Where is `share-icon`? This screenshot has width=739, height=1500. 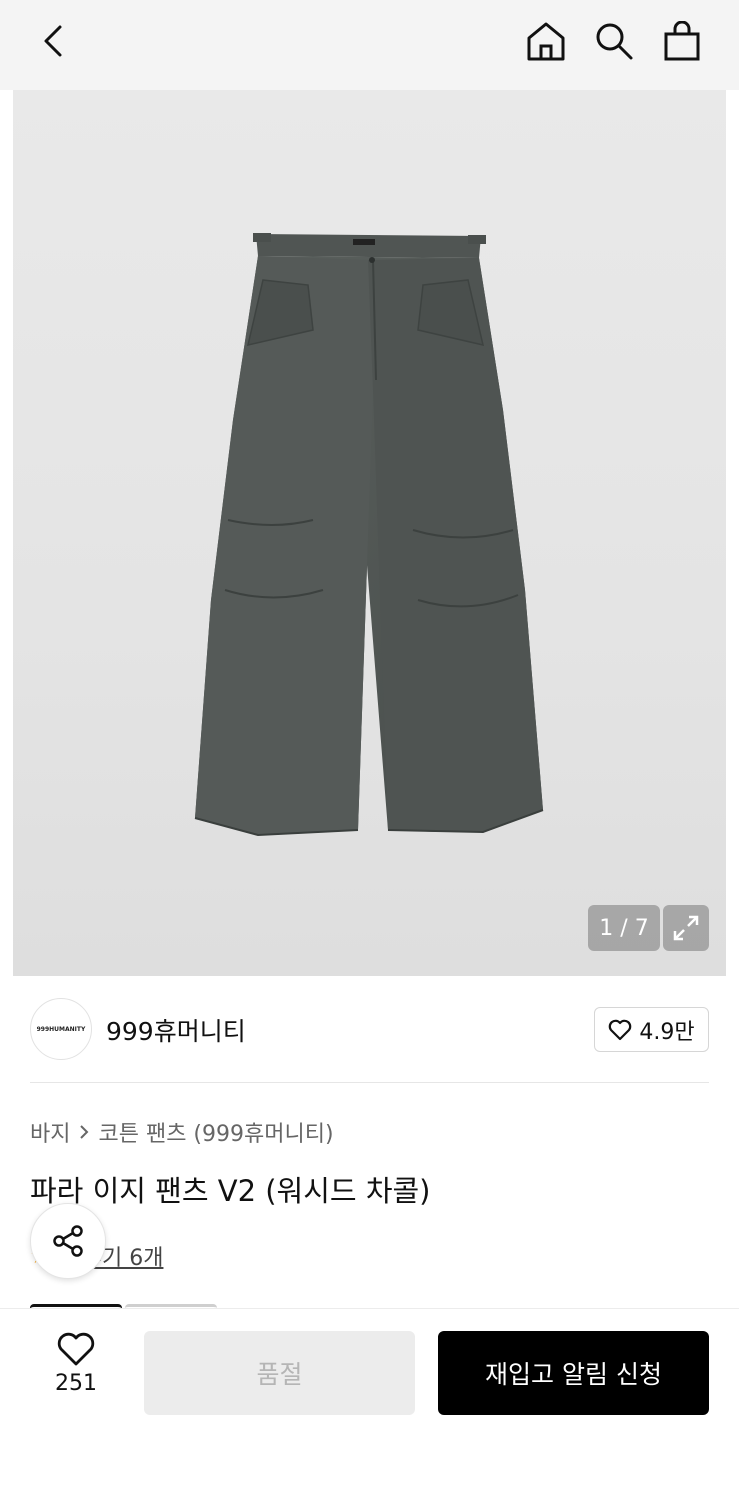 share-icon is located at coordinates (68, 1241).